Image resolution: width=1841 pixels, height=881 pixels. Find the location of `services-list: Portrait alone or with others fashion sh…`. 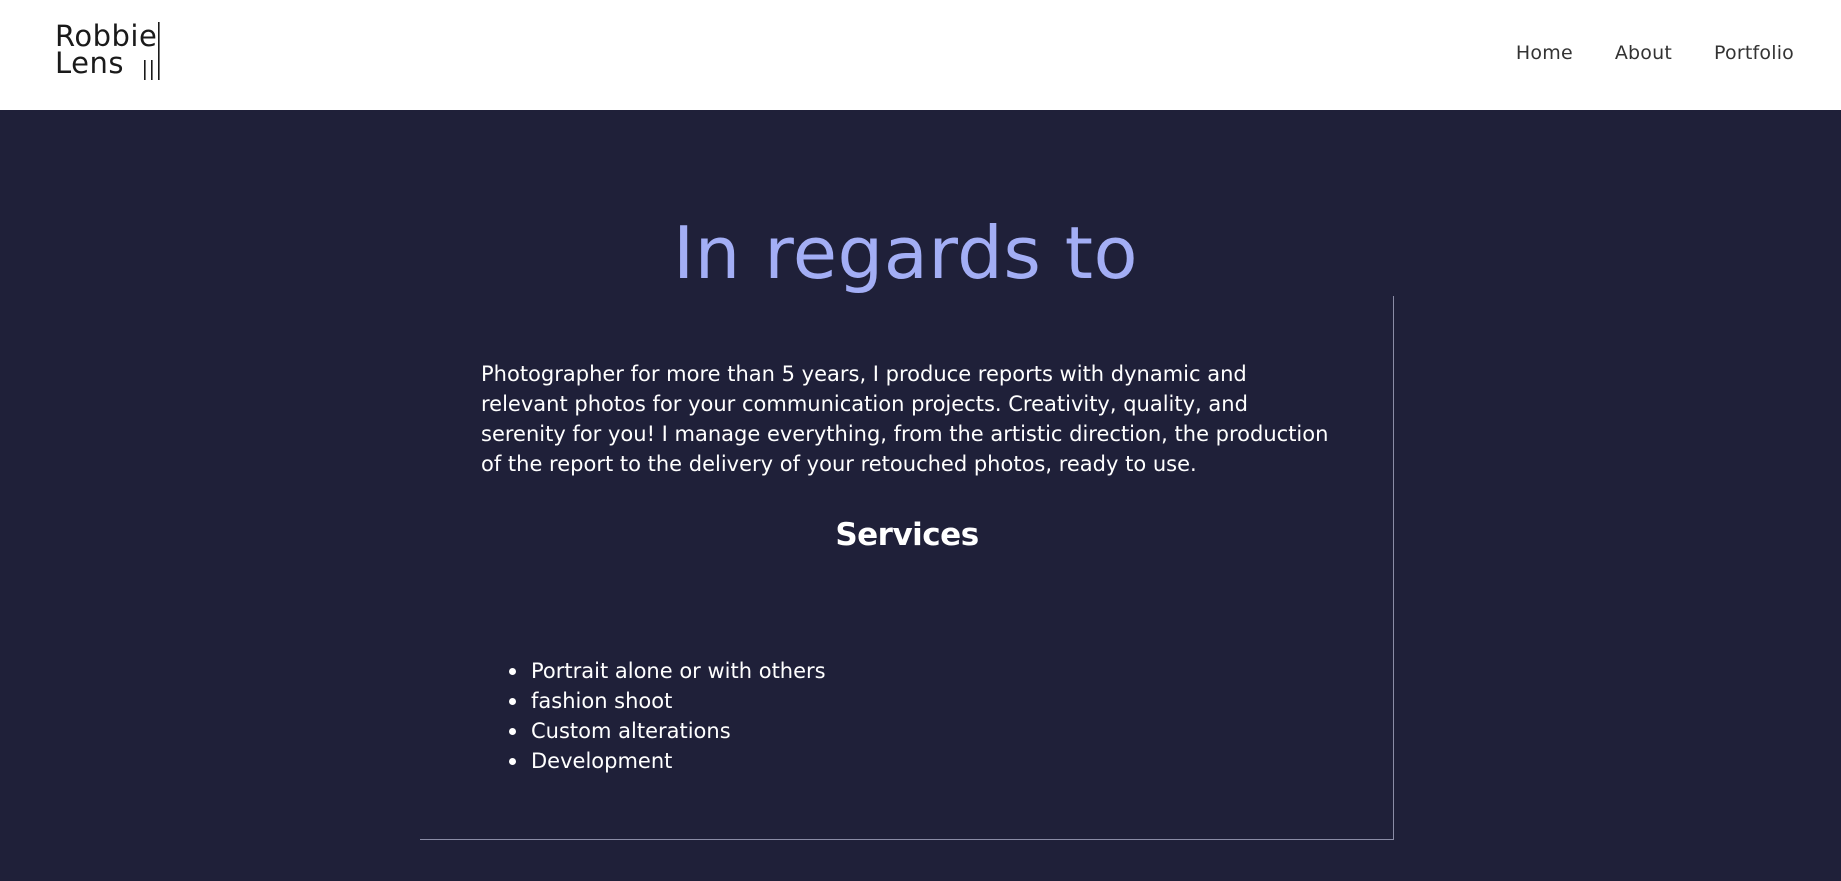

services-list: Portrait alone or with others fashion sh… is located at coordinates (667, 716).